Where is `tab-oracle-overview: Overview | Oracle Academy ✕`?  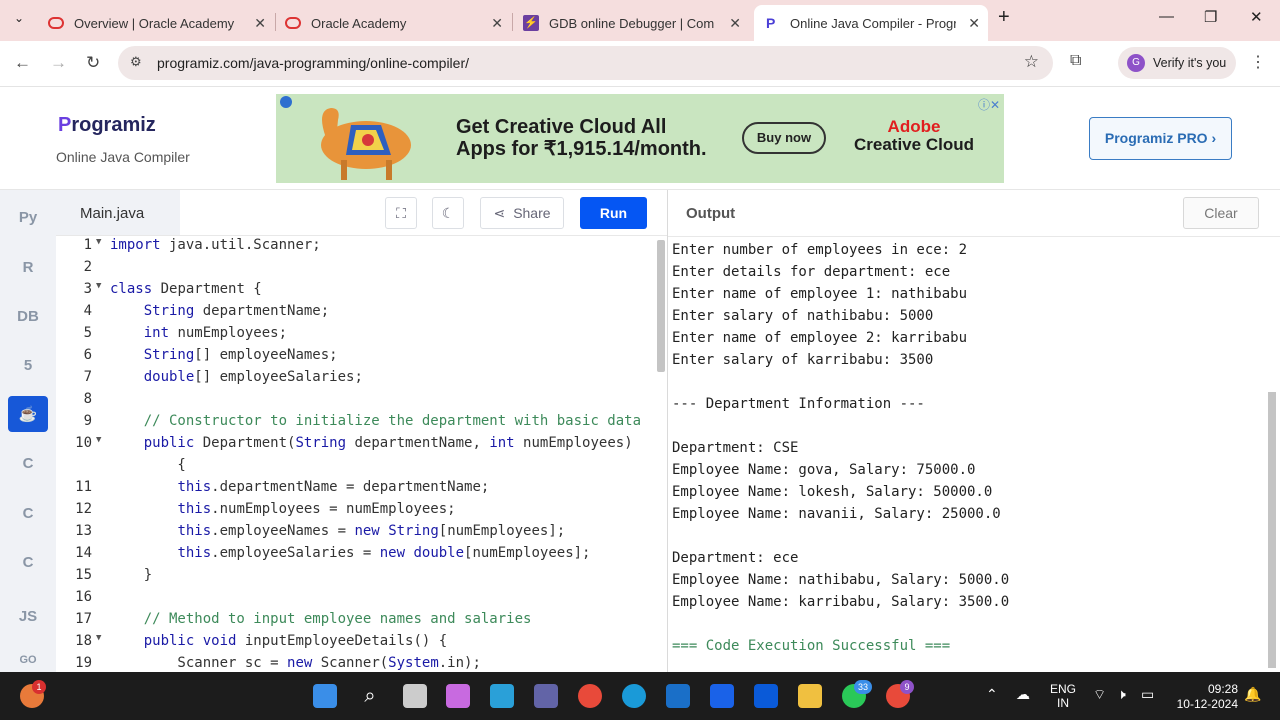
tab-oracle-overview: Overview | Oracle Academy ✕ is located at coordinates (157, 23).